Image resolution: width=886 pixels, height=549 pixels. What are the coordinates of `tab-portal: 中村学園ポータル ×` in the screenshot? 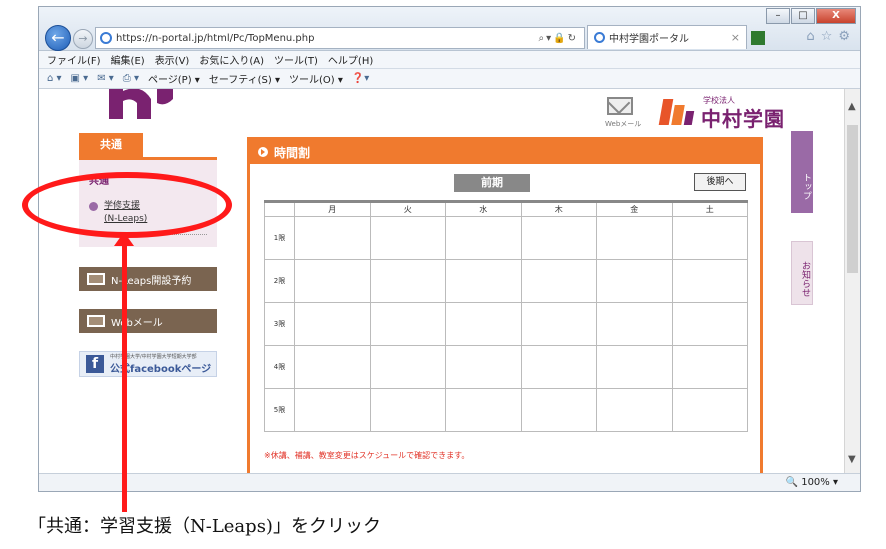 It's located at (667, 37).